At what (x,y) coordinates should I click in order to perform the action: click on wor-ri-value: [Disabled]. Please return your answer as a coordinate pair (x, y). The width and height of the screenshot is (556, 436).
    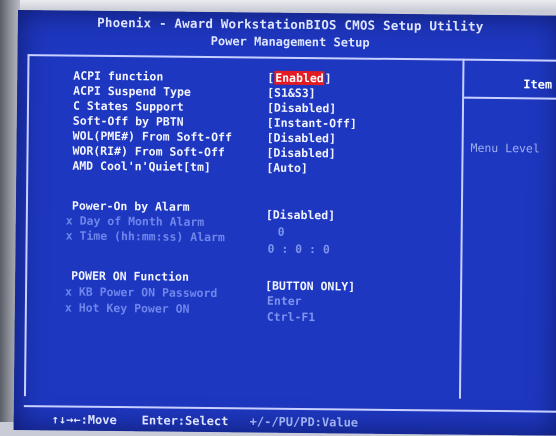
    Looking at the image, I should click on (300, 153).